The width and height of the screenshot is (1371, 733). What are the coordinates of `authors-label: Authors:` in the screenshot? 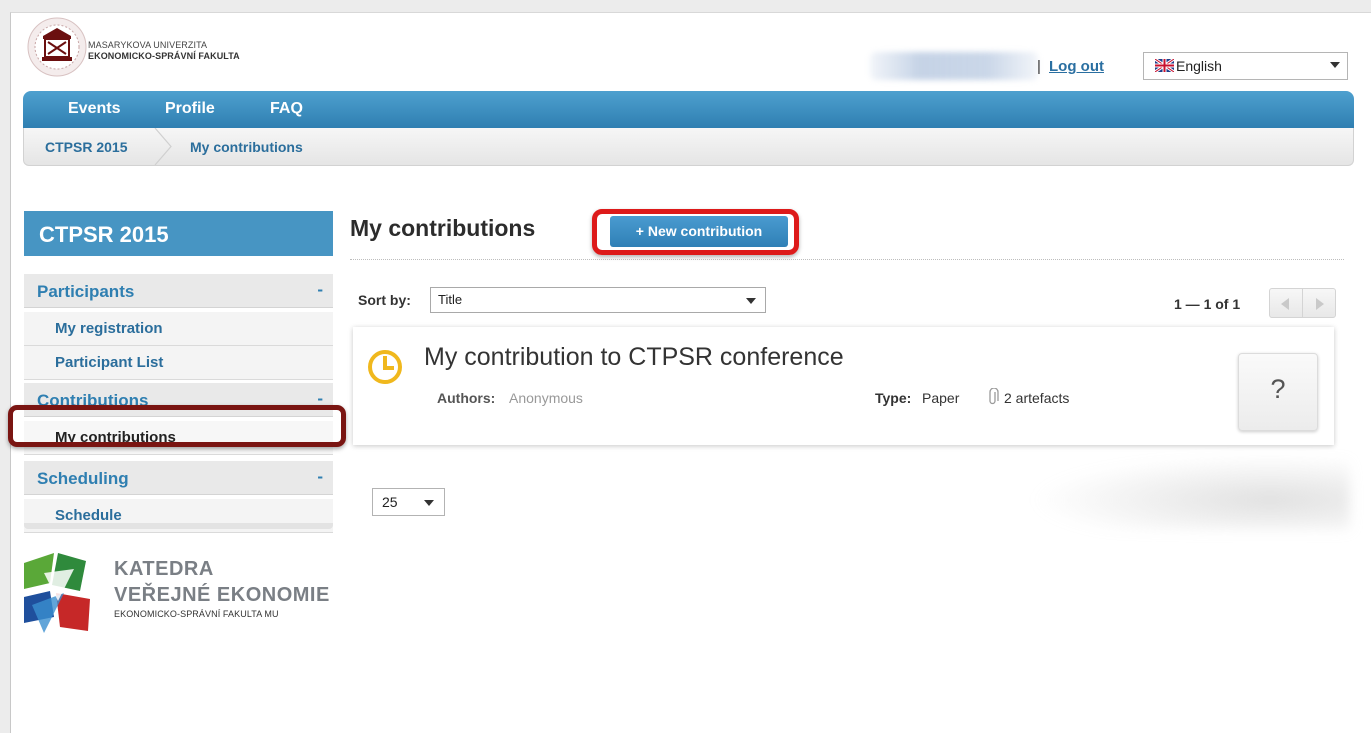 It's located at (466, 398).